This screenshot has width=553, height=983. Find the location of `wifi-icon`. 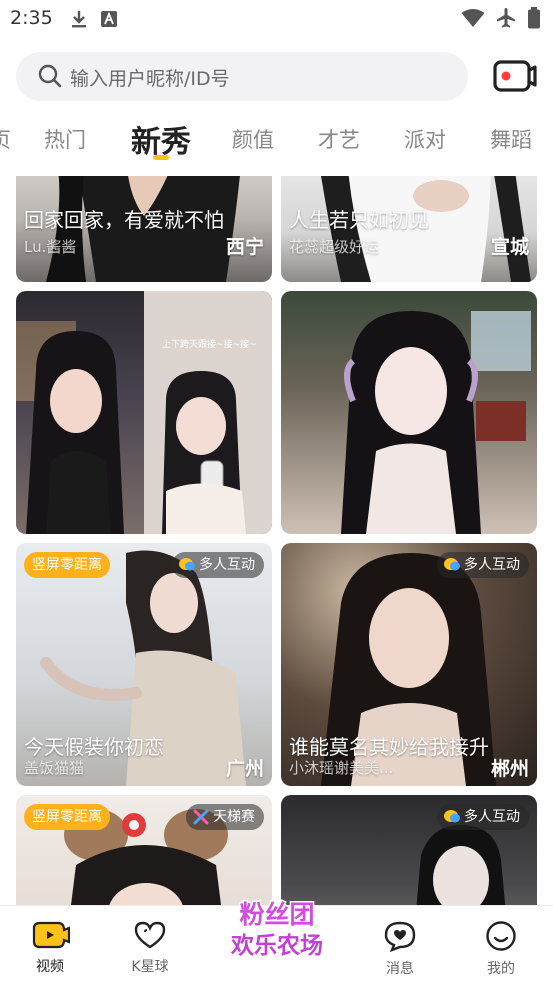

wifi-icon is located at coordinates (473, 18).